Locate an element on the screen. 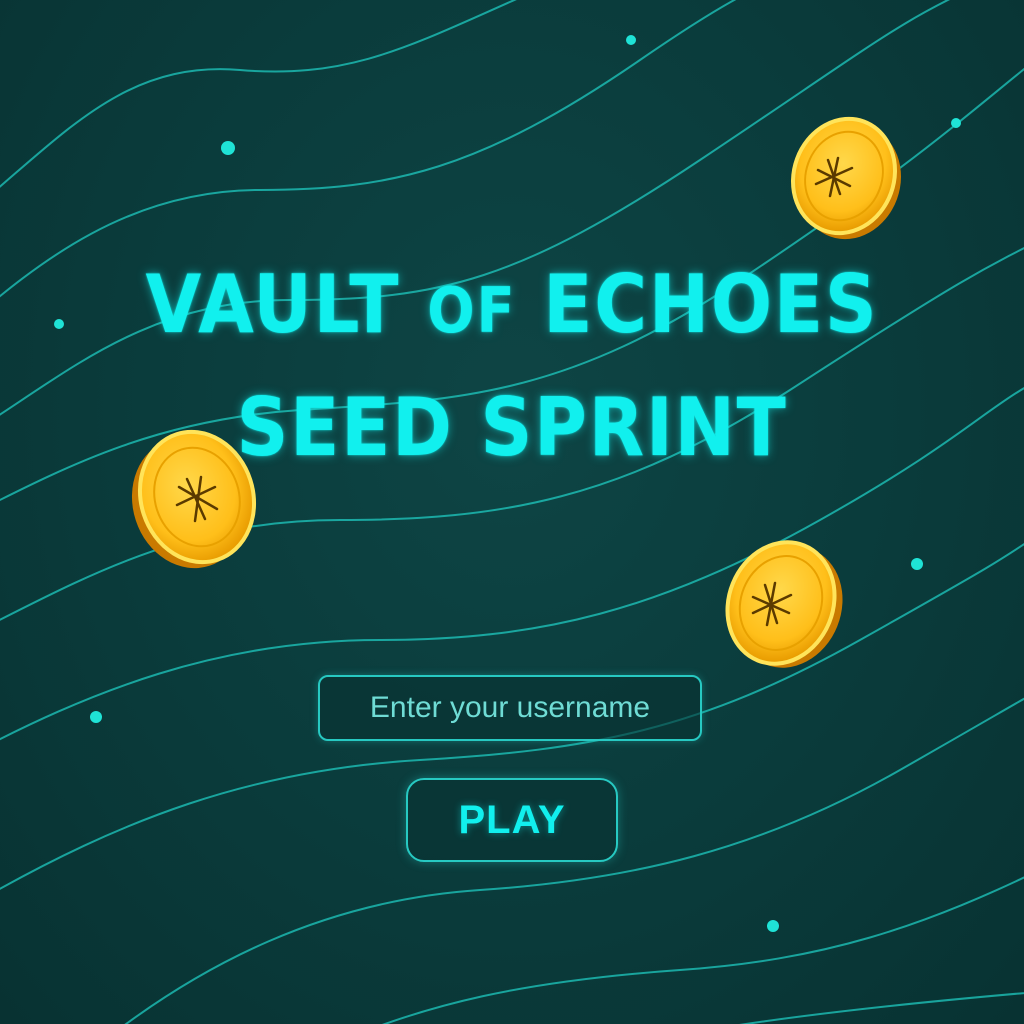  title-word-vault: VAULT is located at coordinates (286, 304).